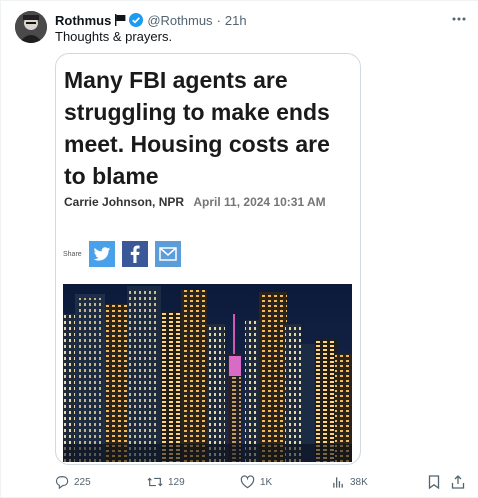 The height and width of the screenshot is (498, 478). I want to click on tweet-text: Thoughts & prayers., so click(114, 36).